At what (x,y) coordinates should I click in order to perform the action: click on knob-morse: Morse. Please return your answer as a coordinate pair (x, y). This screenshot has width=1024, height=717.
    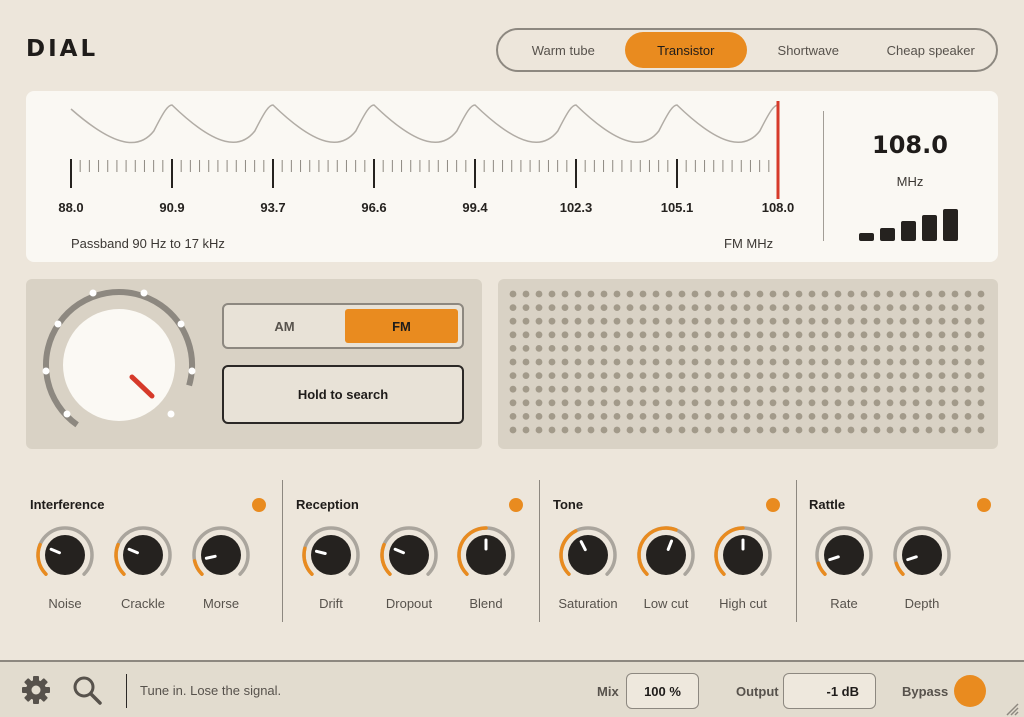
    Looking at the image, I should click on (221, 567).